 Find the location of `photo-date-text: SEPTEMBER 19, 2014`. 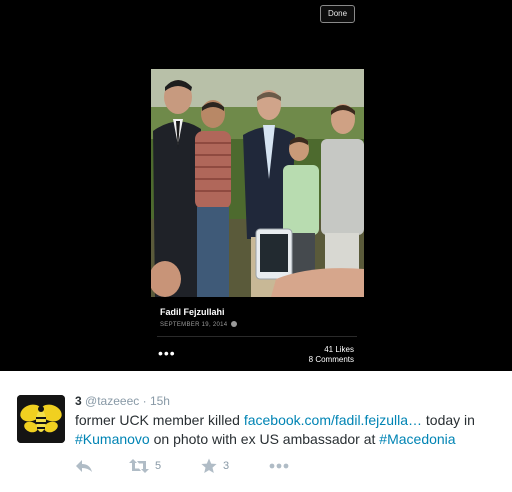

photo-date-text: SEPTEMBER 19, 2014 is located at coordinates (194, 325).